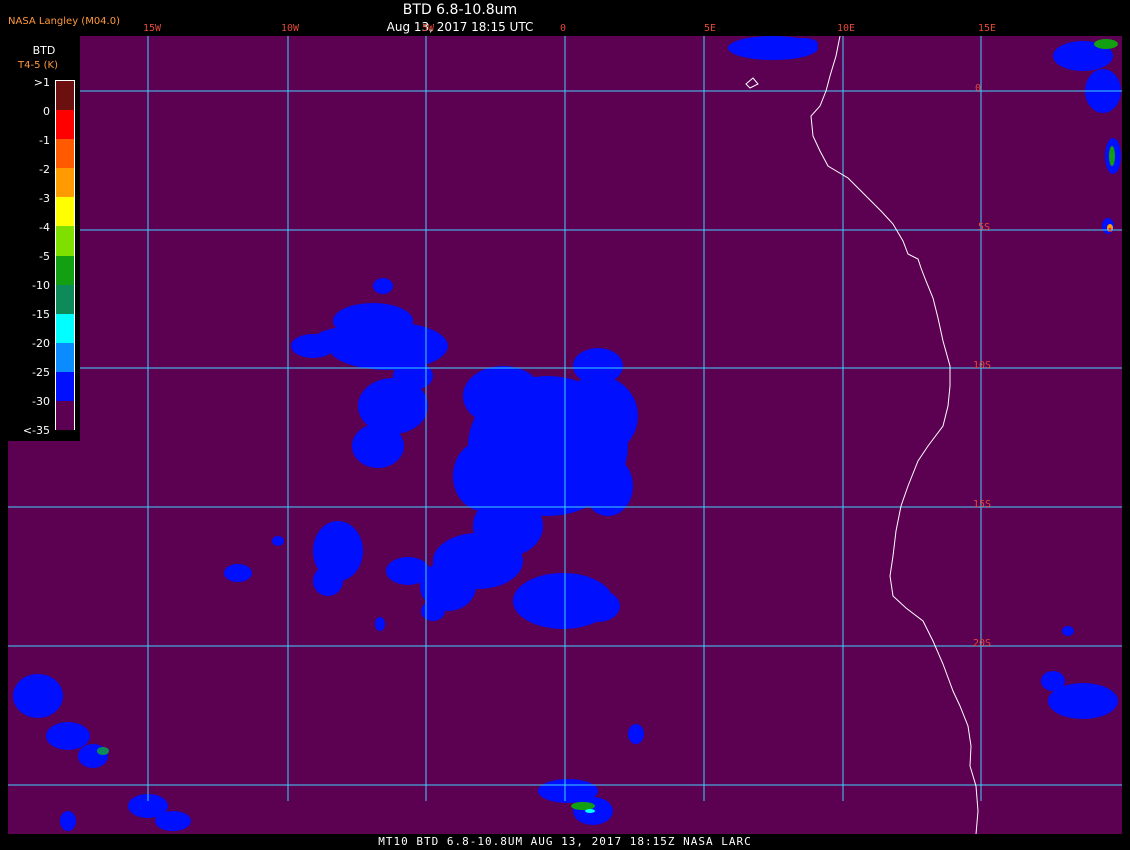 The width and height of the screenshot is (1130, 850). Describe the element at coordinates (44, 169) in the screenshot. I see `legend-tick-label: -2` at that location.